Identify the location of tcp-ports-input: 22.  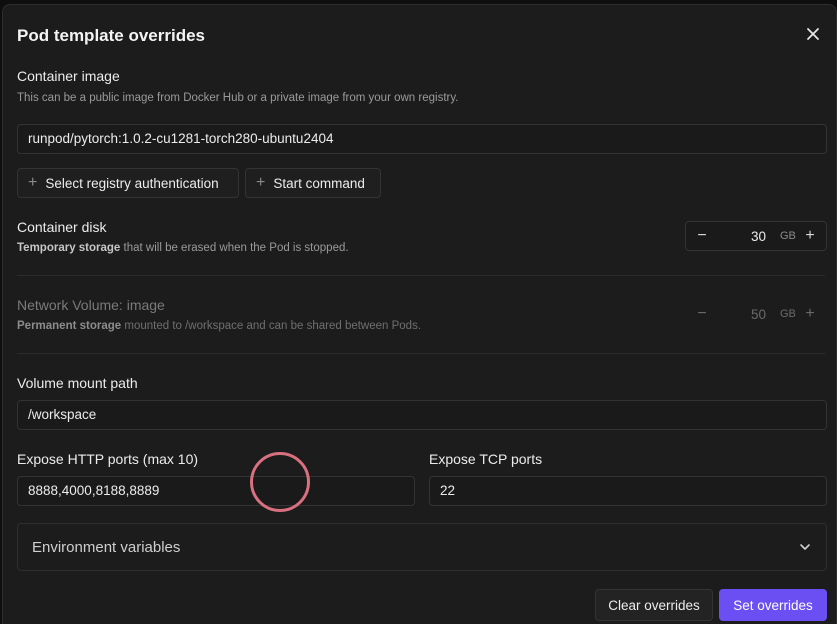
(628, 491).